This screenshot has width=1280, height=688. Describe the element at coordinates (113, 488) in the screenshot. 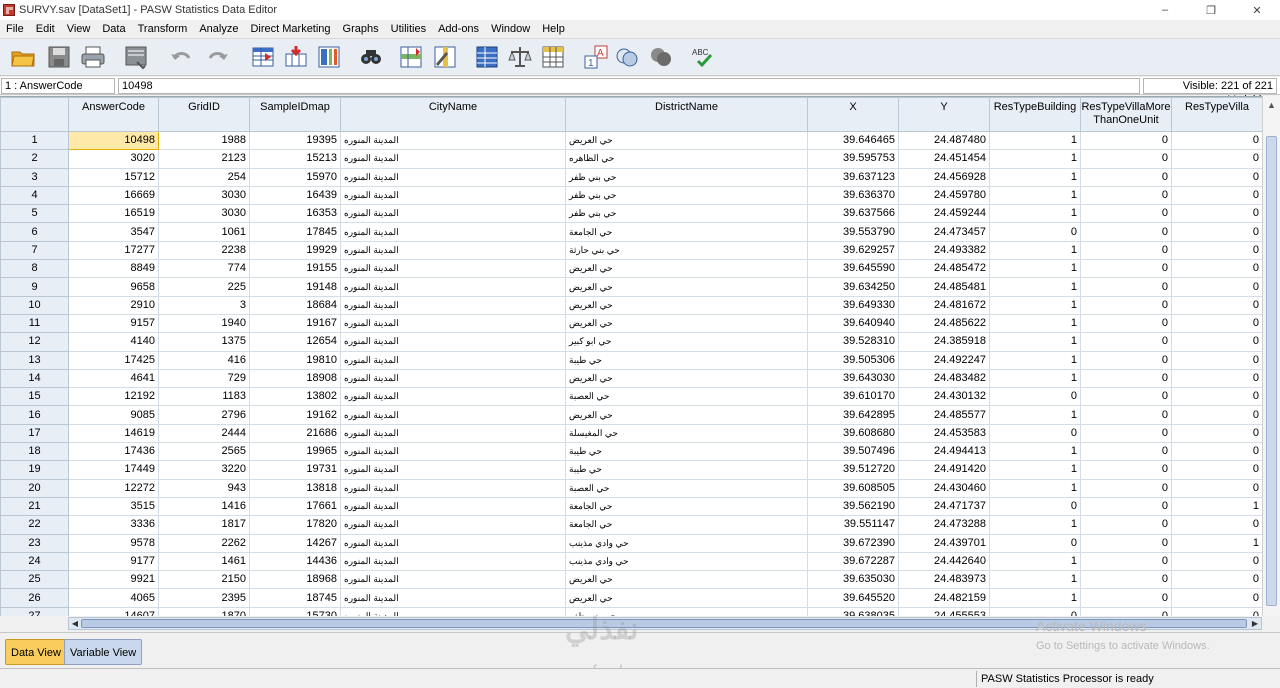

I see `data-cell: 12272` at that location.